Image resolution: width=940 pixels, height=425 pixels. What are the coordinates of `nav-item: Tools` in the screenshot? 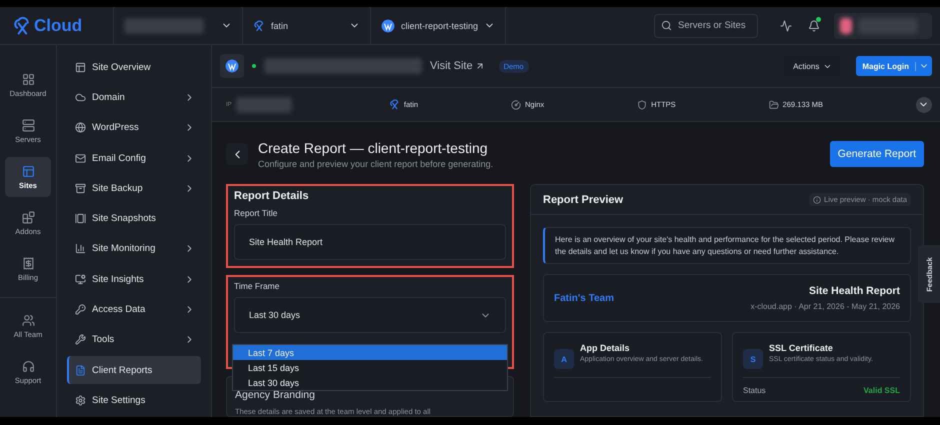 It's located at (134, 340).